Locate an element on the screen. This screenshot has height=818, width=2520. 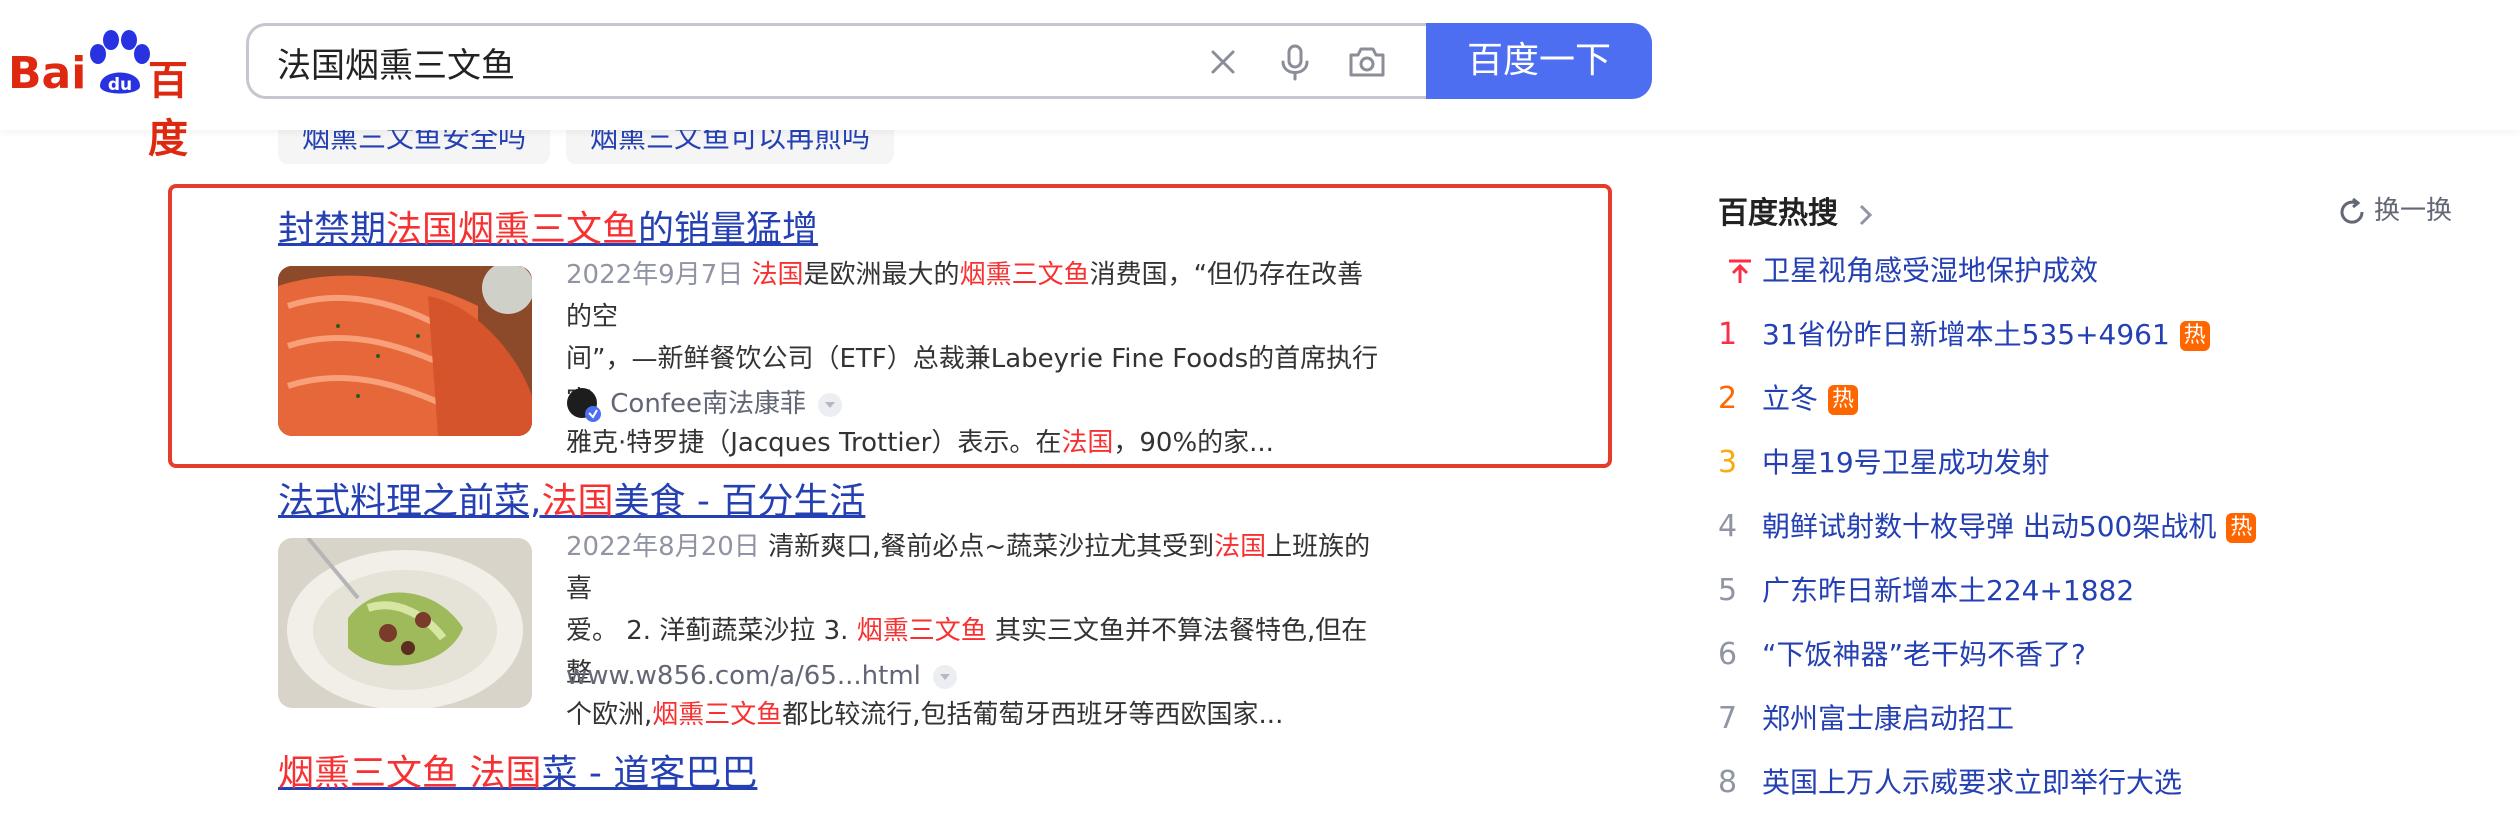
result-date: 2022年8月20日 is located at coordinates (663, 547).